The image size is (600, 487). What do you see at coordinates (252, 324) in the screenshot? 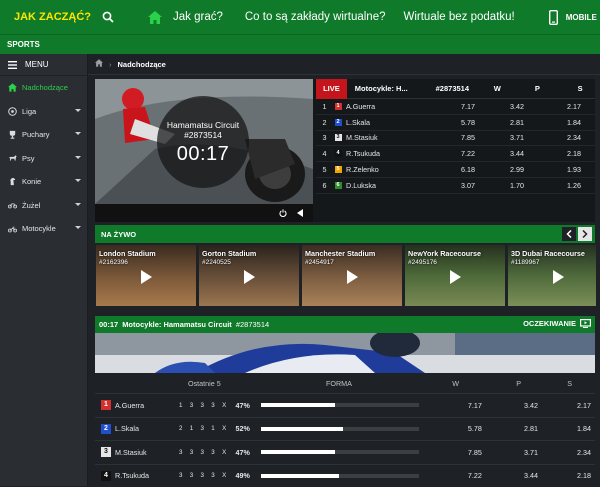
I see `race-detail-id: #2873514` at bounding box center [252, 324].